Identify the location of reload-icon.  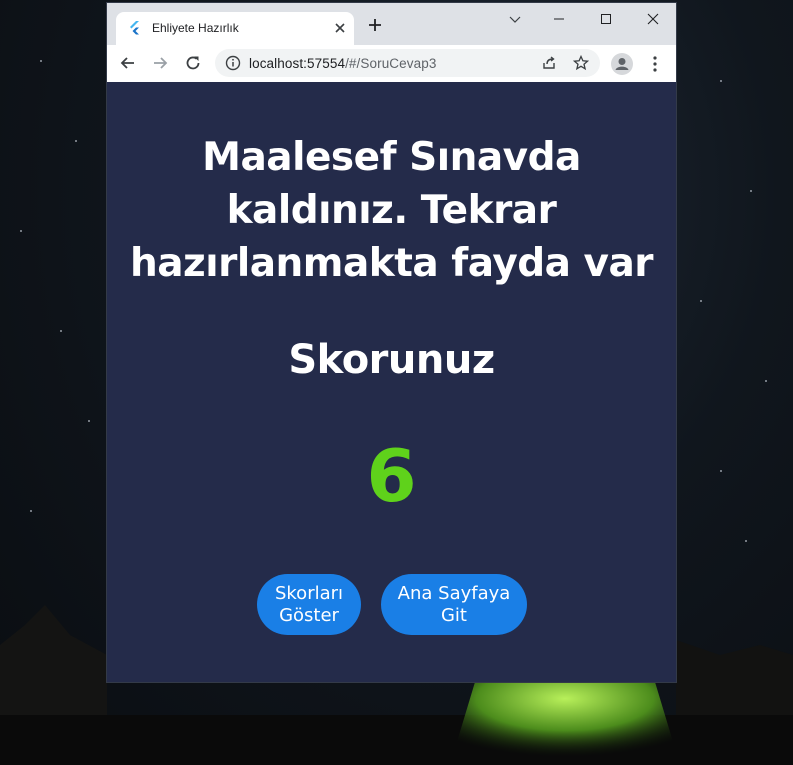
(193, 63).